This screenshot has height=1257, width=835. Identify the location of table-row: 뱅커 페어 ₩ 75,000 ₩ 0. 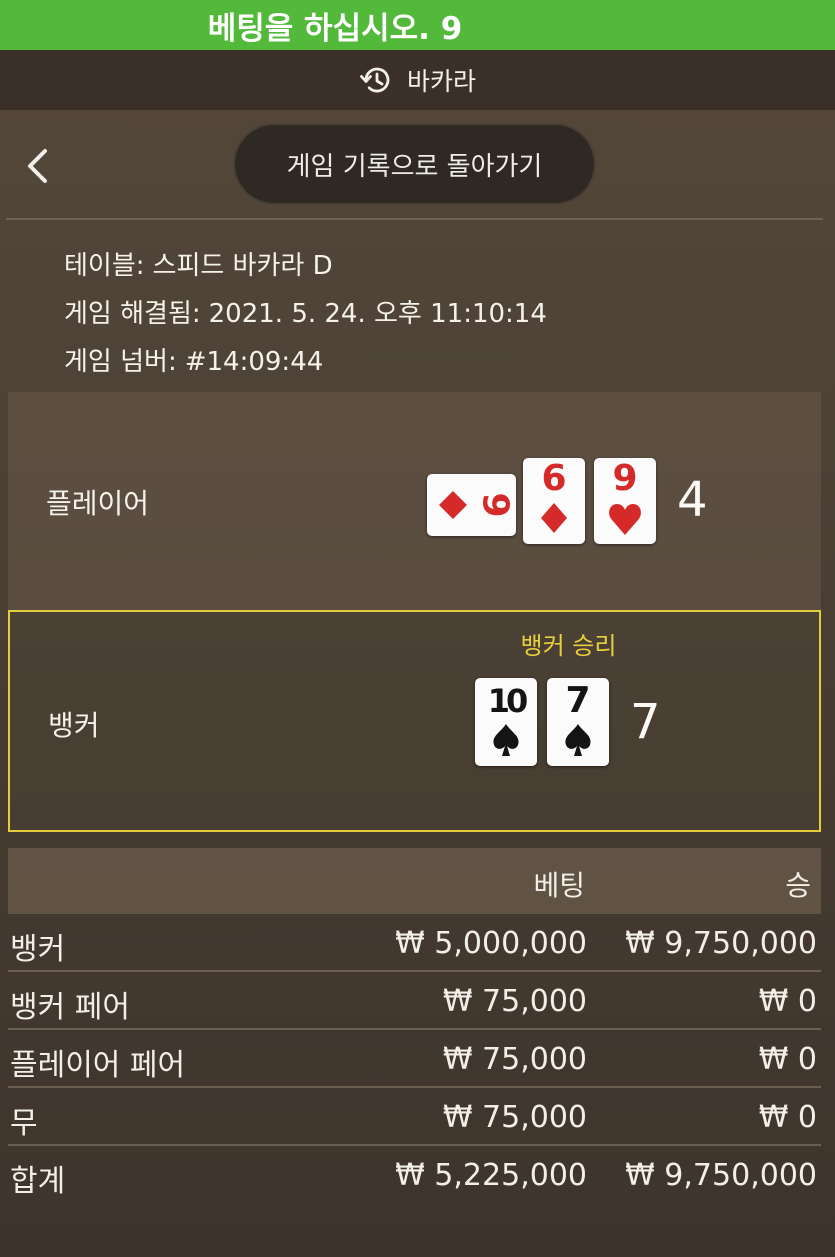
(414, 1001).